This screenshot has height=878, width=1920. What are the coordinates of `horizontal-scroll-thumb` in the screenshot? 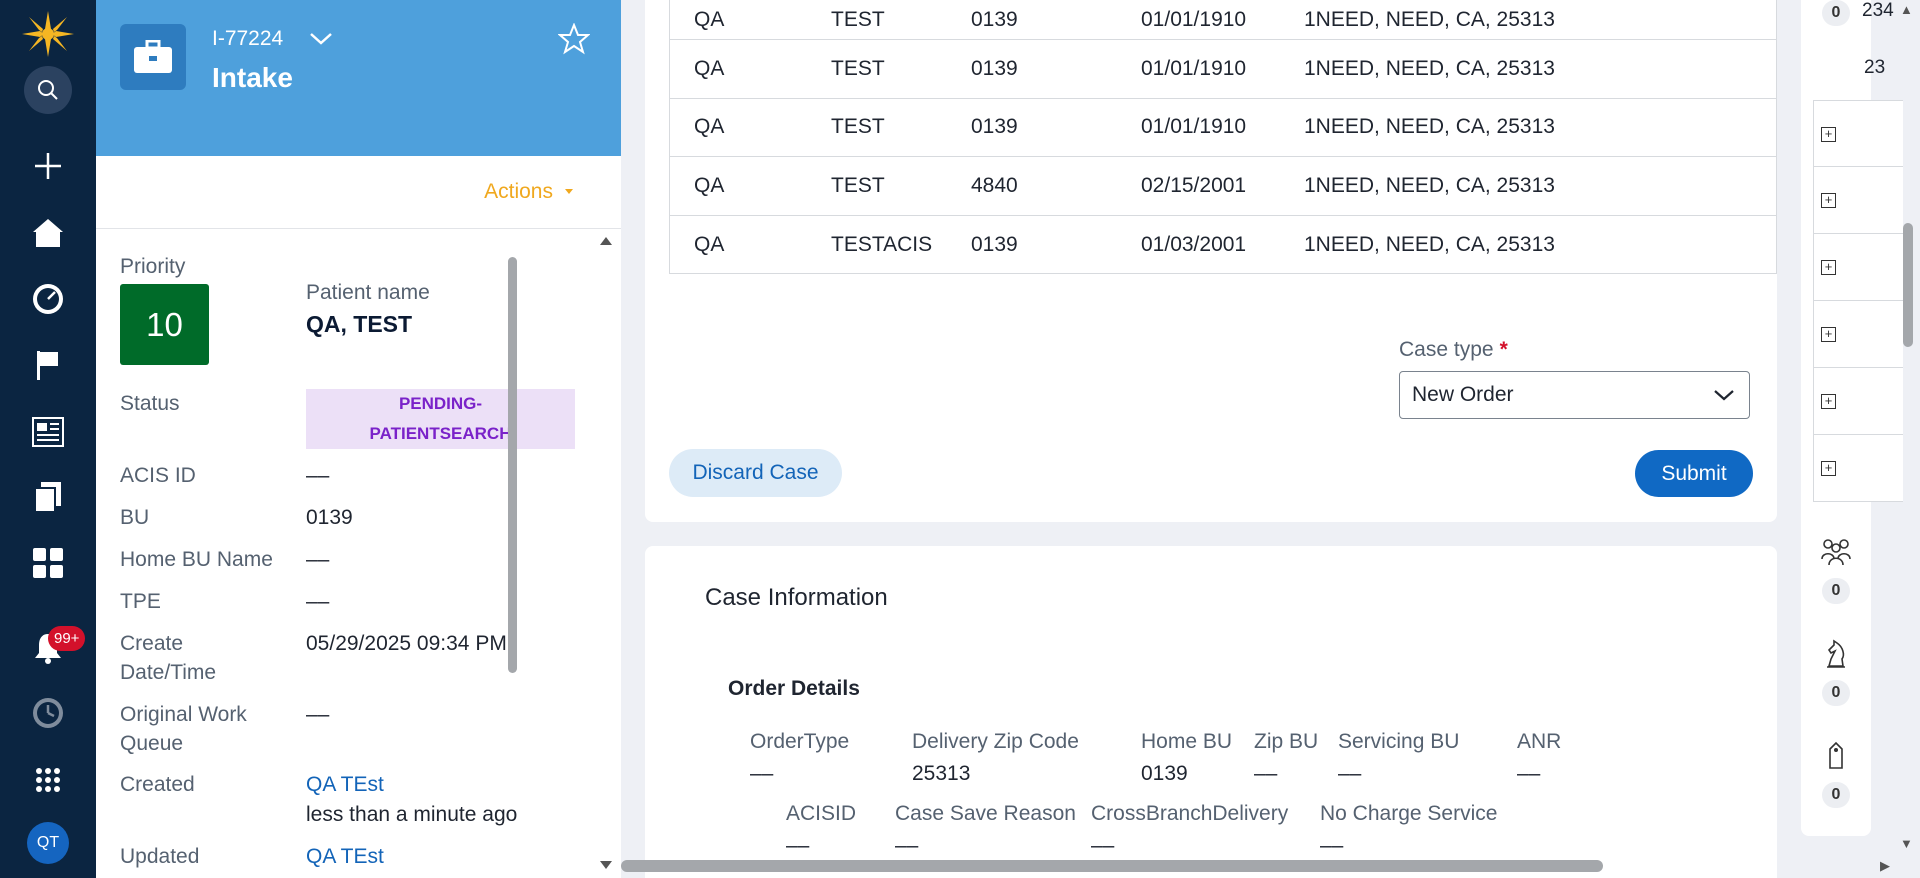 It's located at (1112, 866).